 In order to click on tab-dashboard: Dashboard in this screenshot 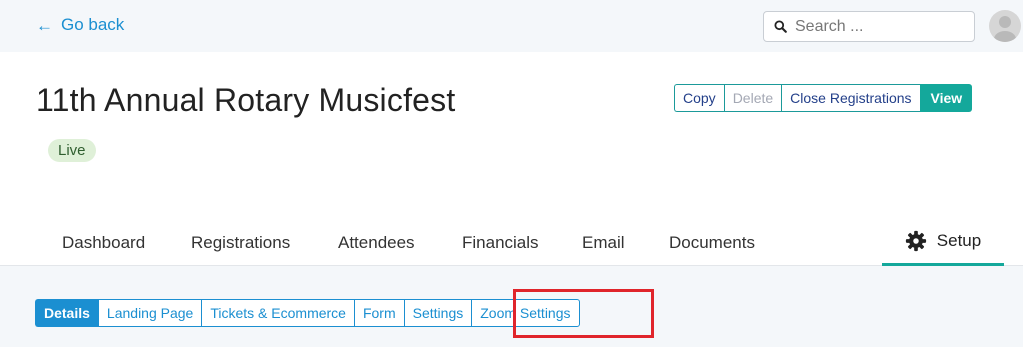, I will do `click(103, 243)`.